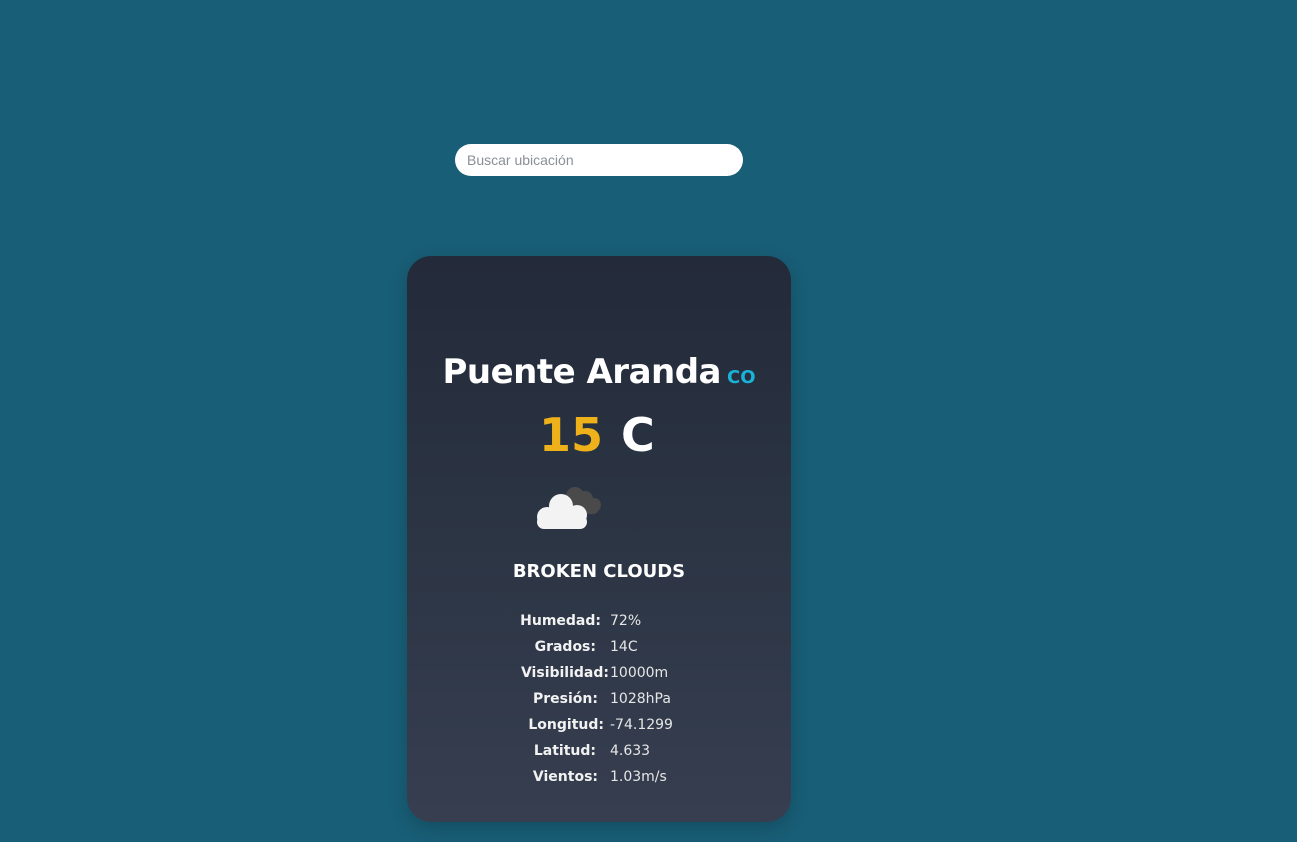  Describe the element at coordinates (565, 647) in the screenshot. I see `detail-label: Grados:` at that location.